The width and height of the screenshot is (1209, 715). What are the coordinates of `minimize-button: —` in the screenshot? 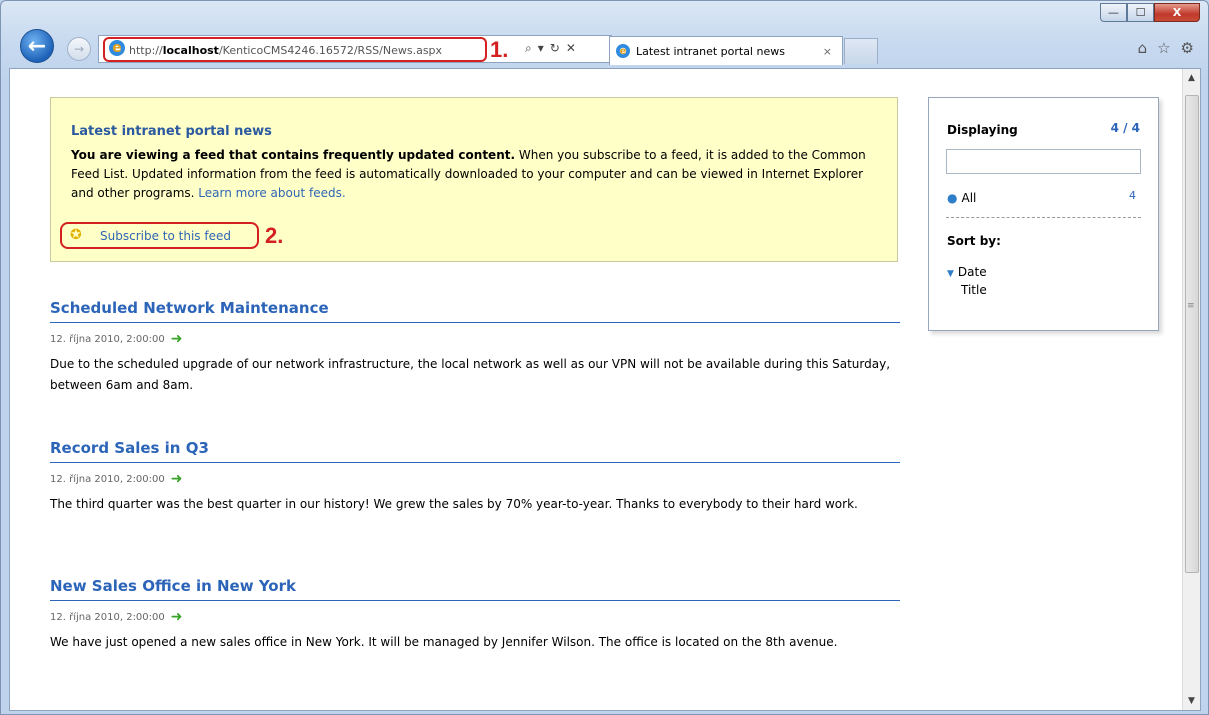 It's located at (1113, 12).